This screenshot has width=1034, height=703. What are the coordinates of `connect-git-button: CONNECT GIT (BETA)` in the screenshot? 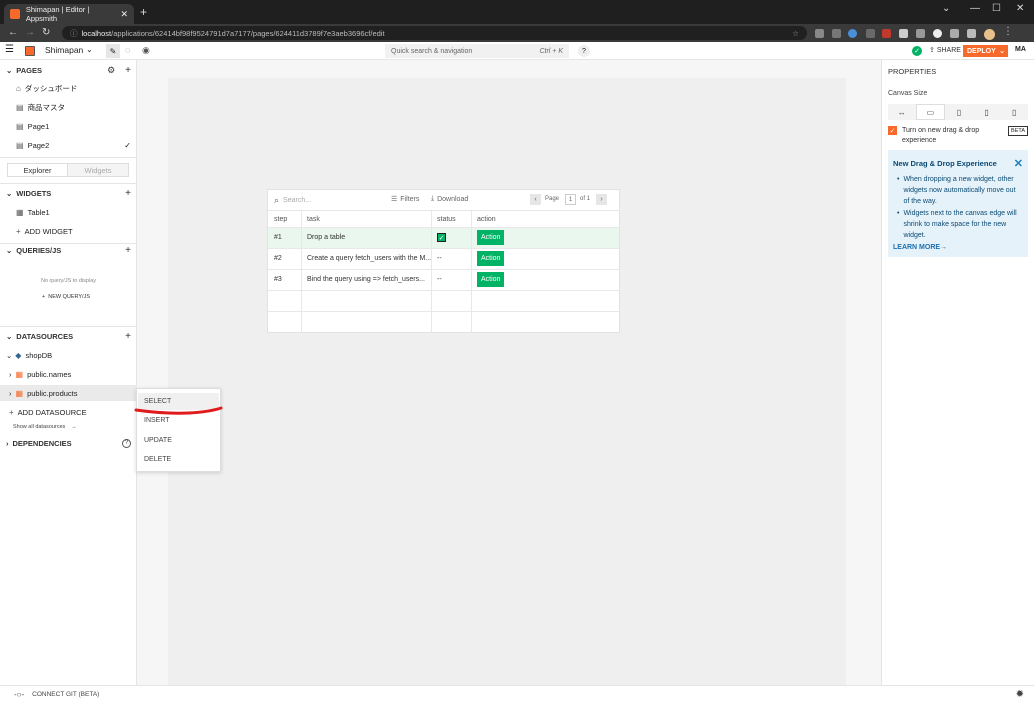 It's located at (65, 694).